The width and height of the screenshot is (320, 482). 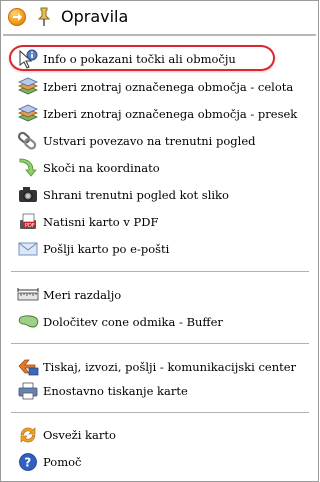 I want to click on jump-arrow-icon, so click(x=28, y=168).